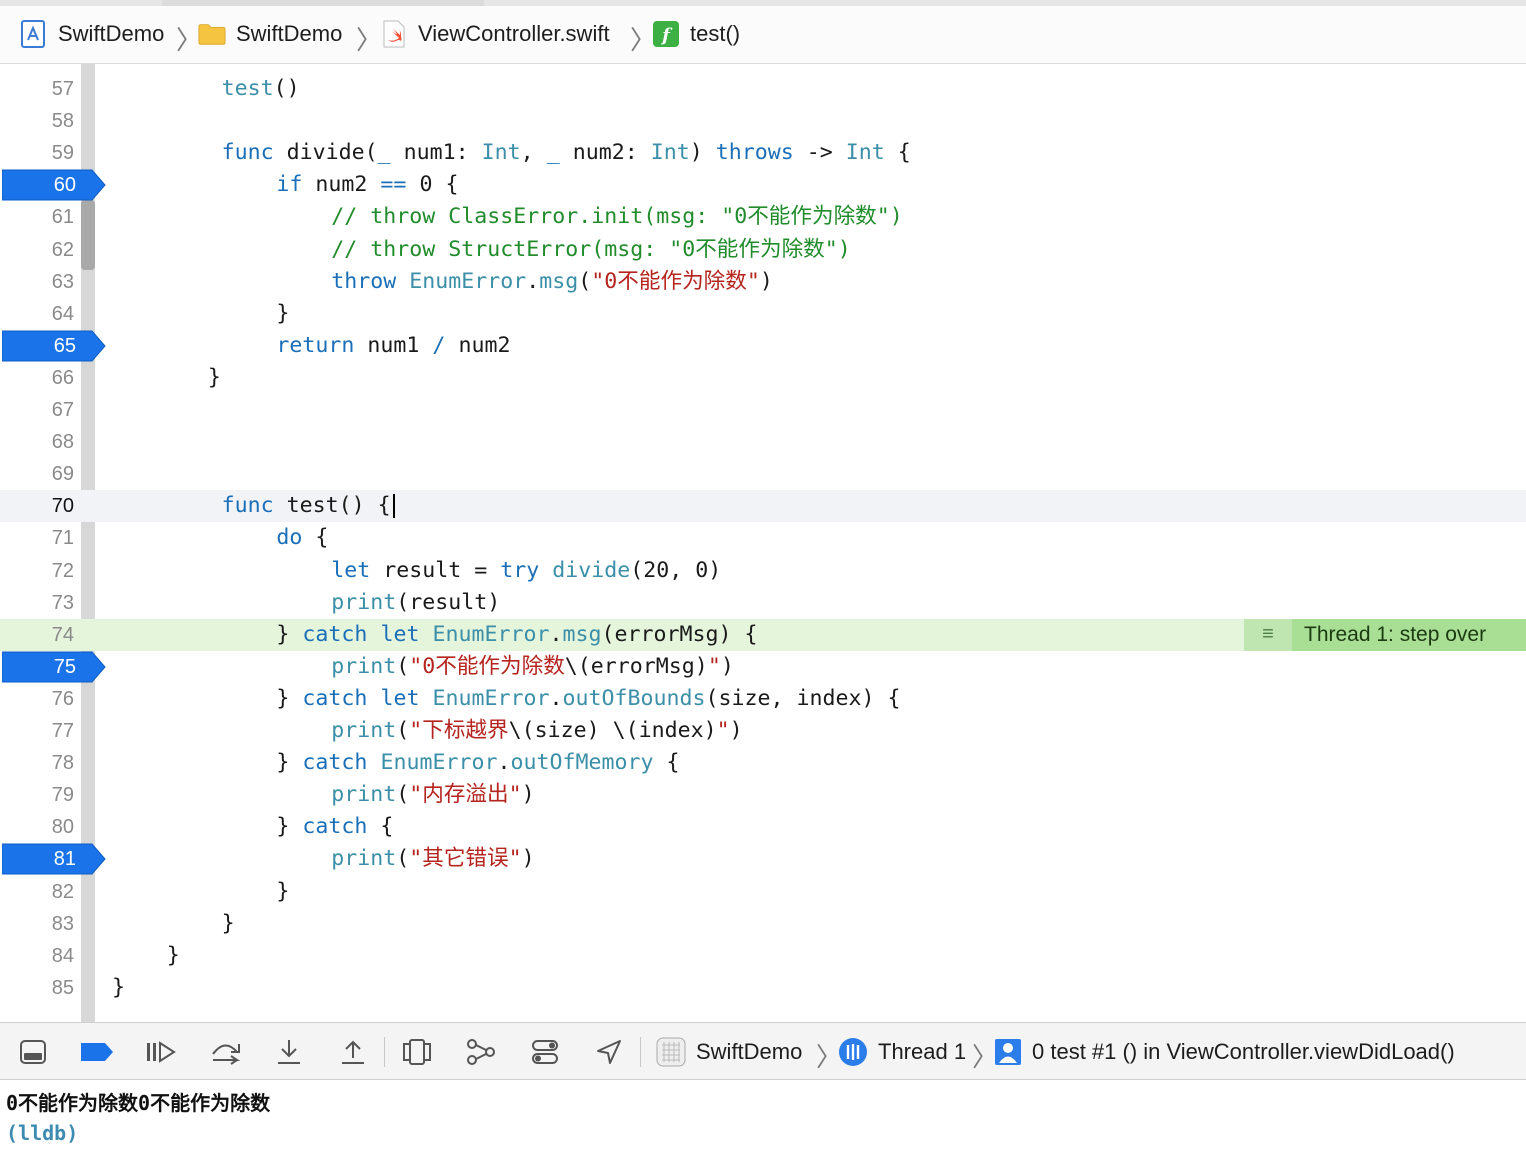  I want to click on hide-debug-area-icon, so click(33, 1052).